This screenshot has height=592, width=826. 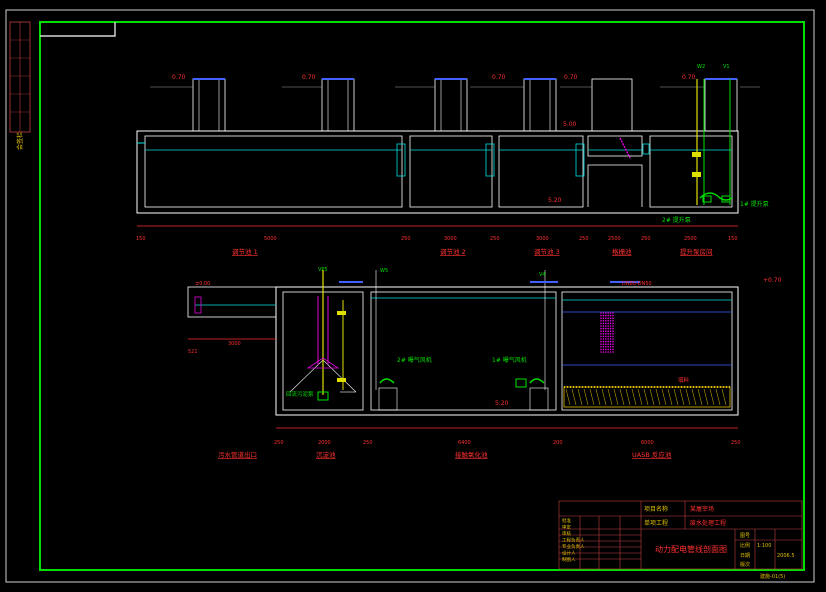 What do you see at coordinates (733, 239) in the screenshot?
I see `dimension-label: 150` at bounding box center [733, 239].